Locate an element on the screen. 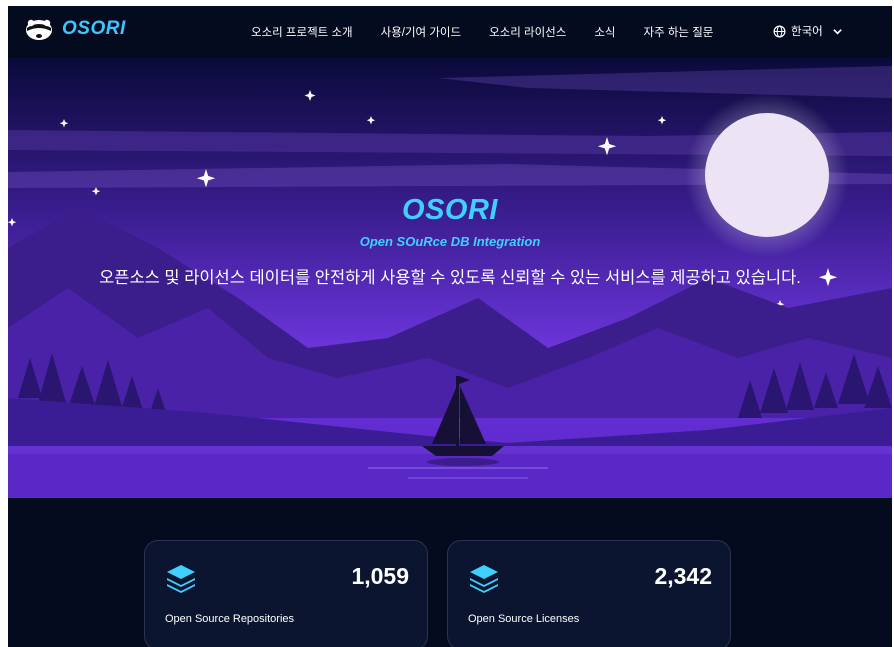 The image size is (894, 647). stat-card-repositories: 1,059 Open Source Repositories is located at coordinates (286, 593).